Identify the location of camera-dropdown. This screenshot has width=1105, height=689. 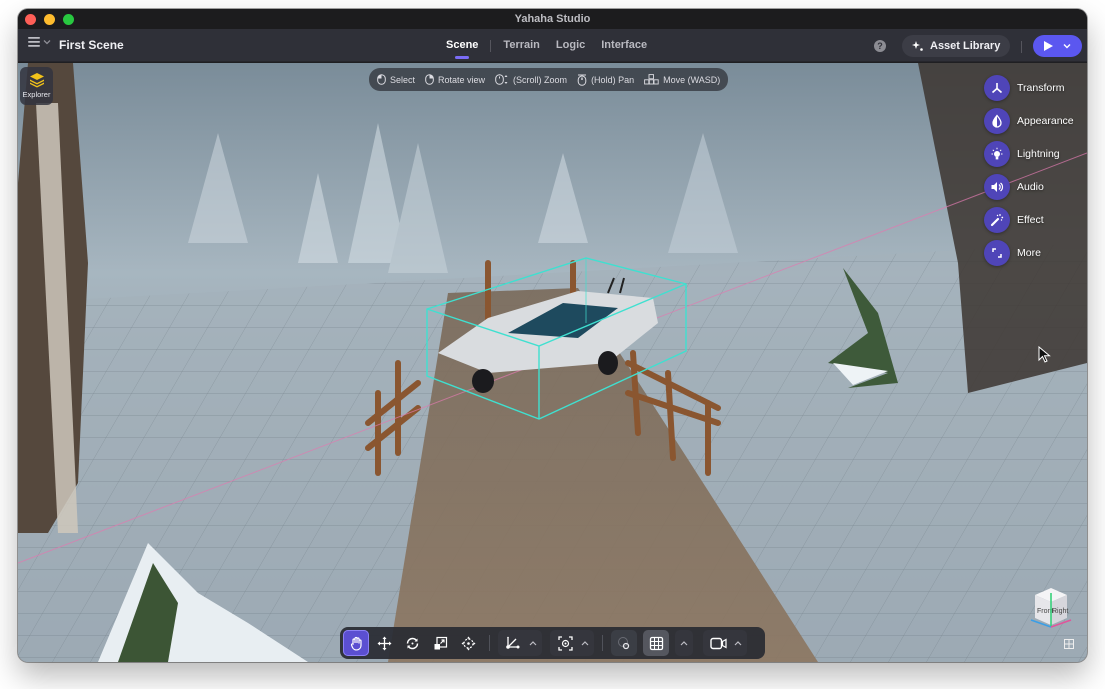
(738, 643).